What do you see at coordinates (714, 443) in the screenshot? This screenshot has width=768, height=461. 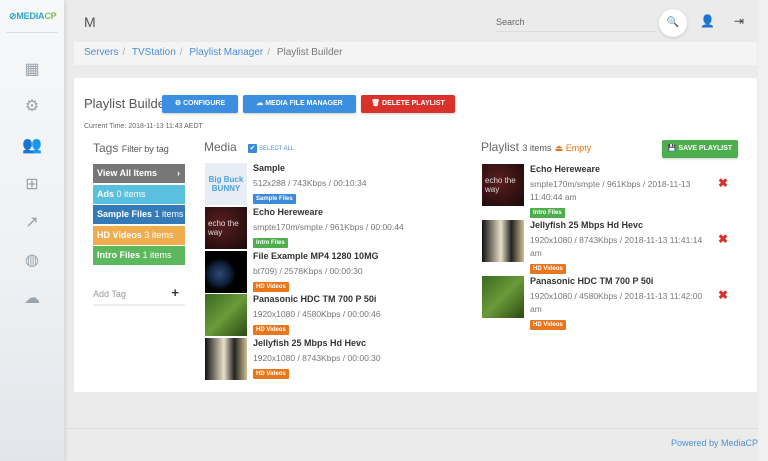 I see `footer-link: Powered by MediaCP` at bounding box center [714, 443].